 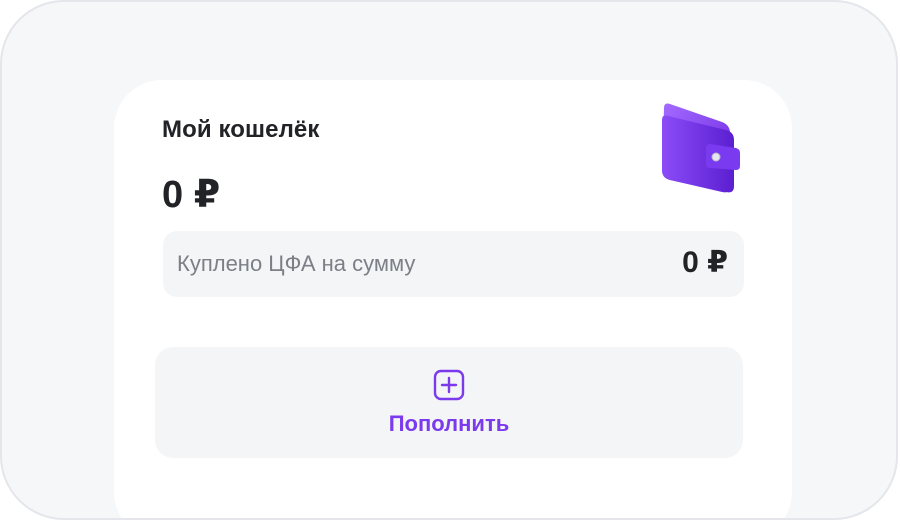 I want to click on purchased-cfa-row: Куплено ЦФА на сумму 0 ₽, so click(x=453, y=264).